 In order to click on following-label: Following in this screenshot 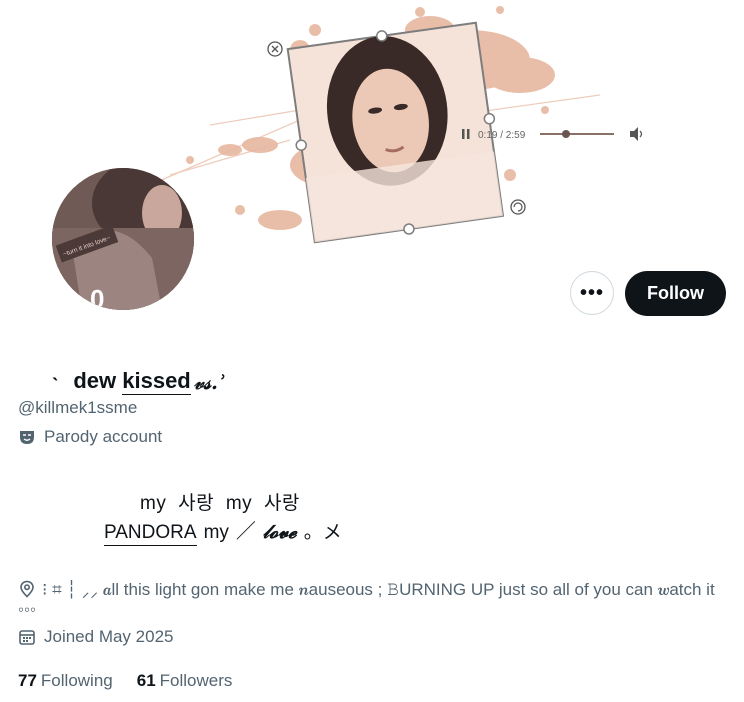, I will do `click(76, 680)`.